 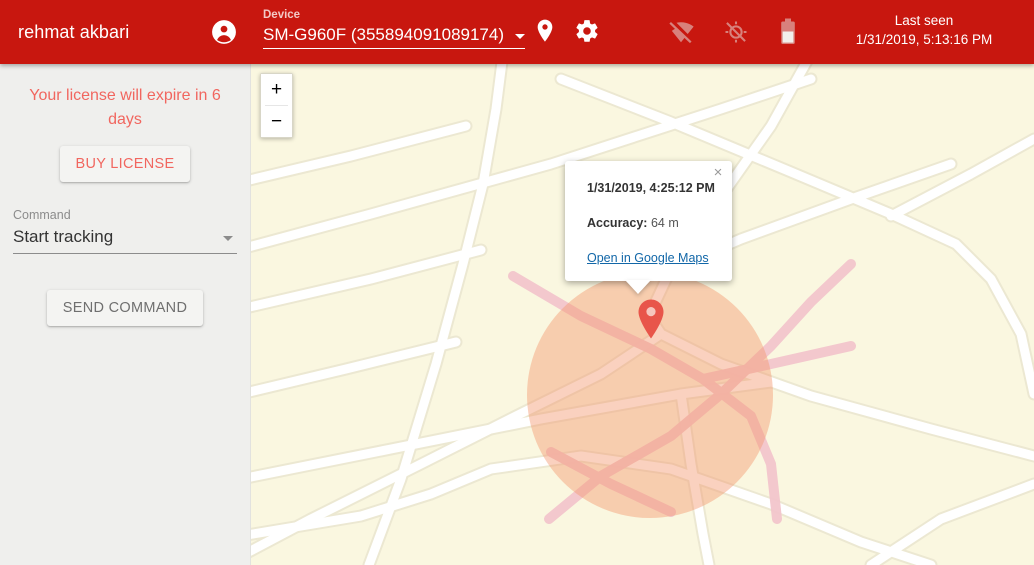 I want to click on license-expiry-message: Your license will expire in 6 days, so click(x=125, y=107).